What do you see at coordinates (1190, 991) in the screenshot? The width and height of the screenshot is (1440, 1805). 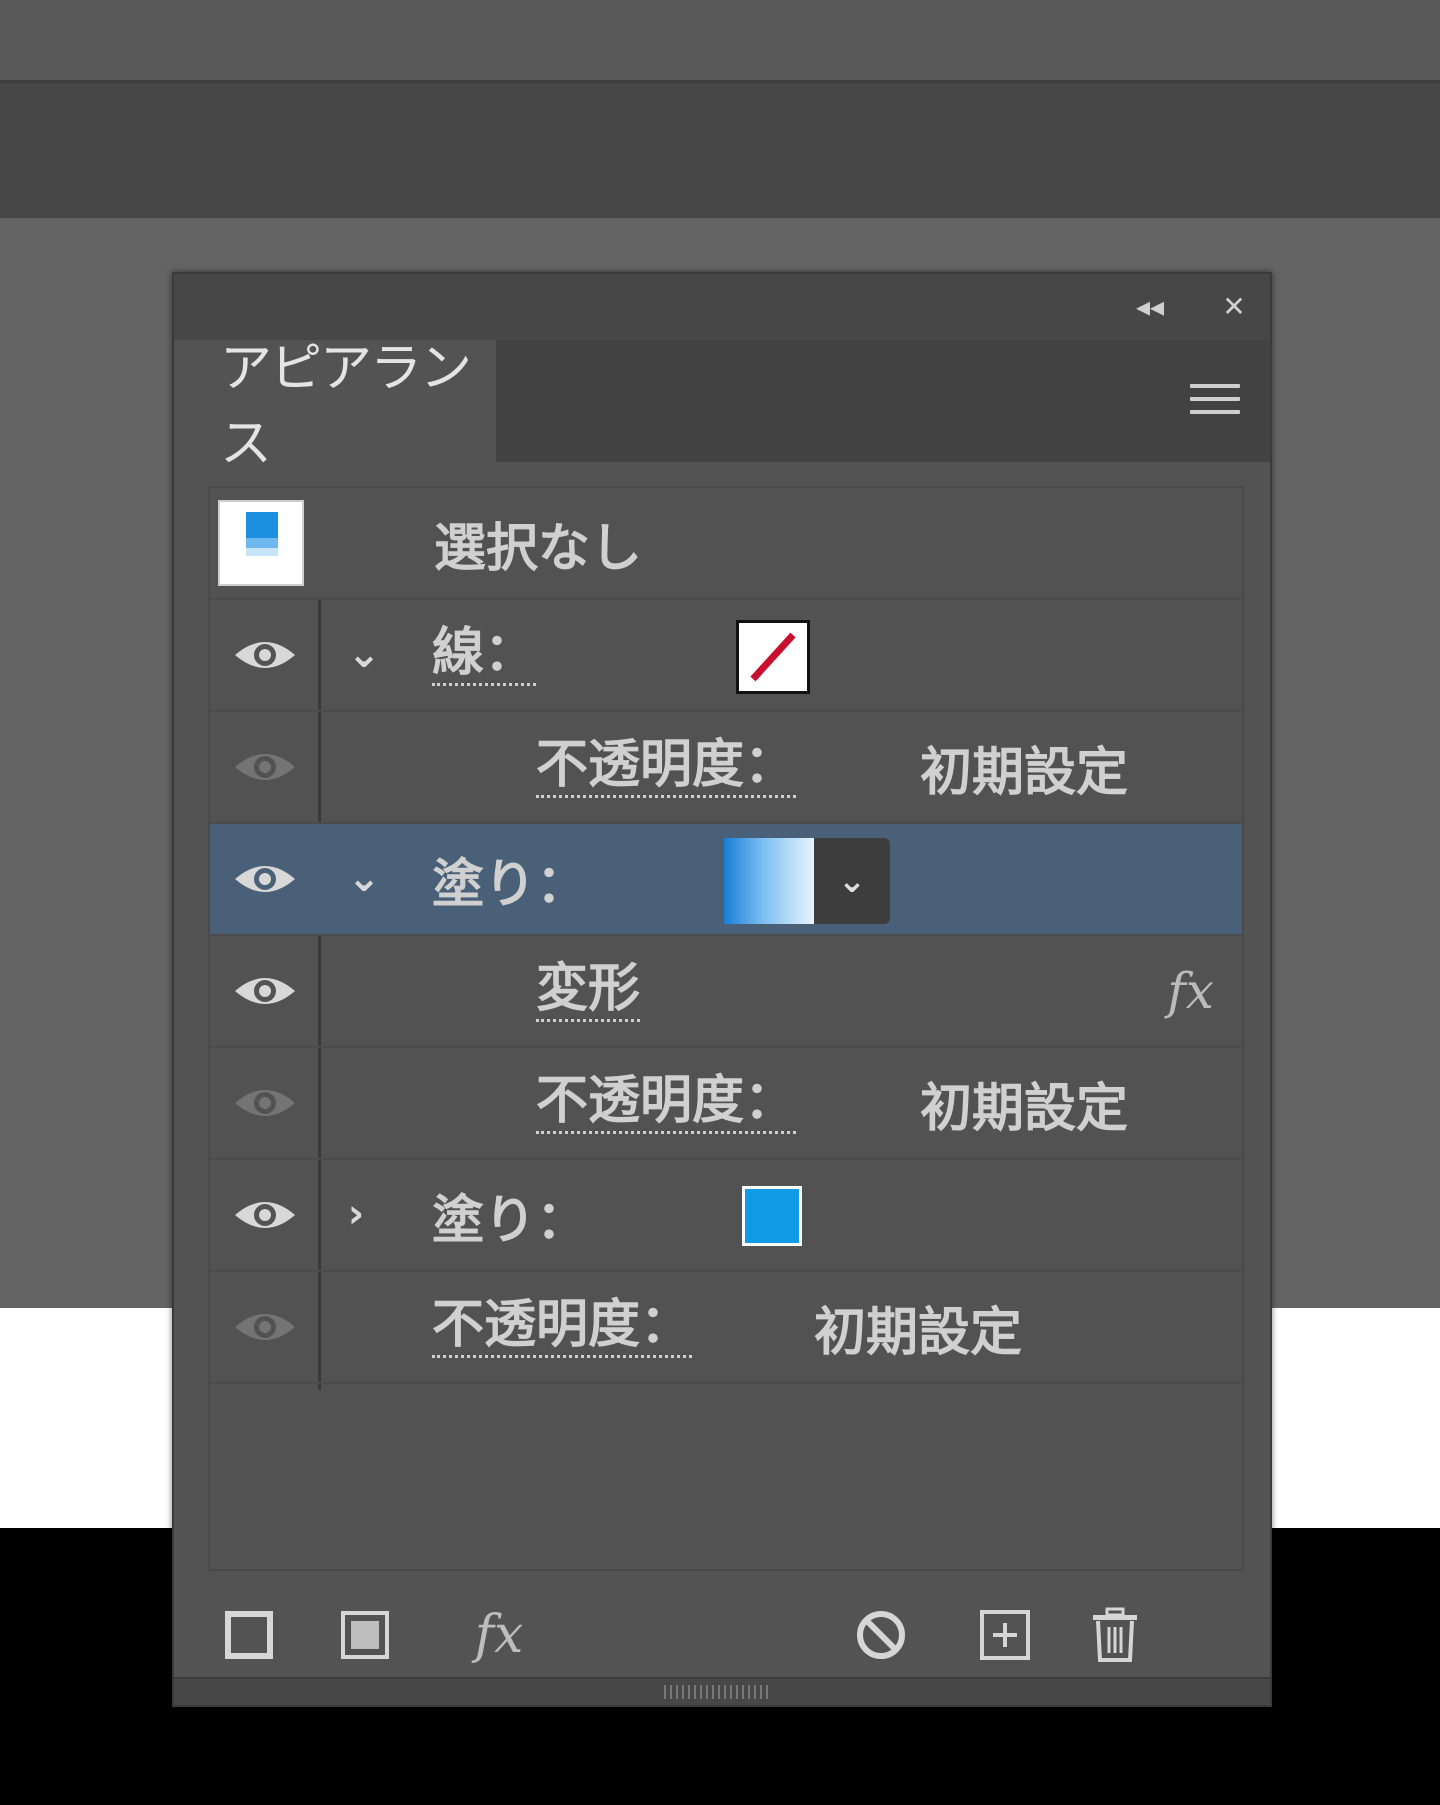 I see `fx-icon: fx` at bounding box center [1190, 991].